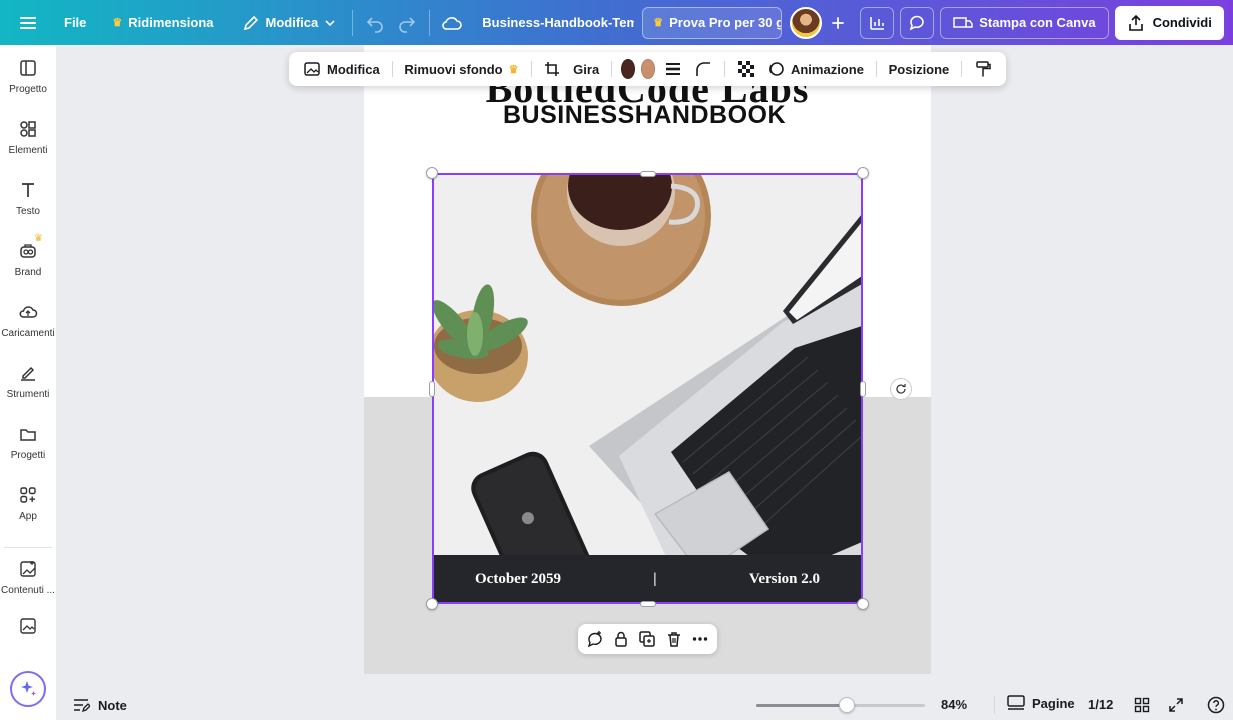 The height and width of the screenshot is (720, 1233). Describe the element at coordinates (28, 259) in the screenshot. I see `sidebar-item-brand: ♛ Brand` at that location.